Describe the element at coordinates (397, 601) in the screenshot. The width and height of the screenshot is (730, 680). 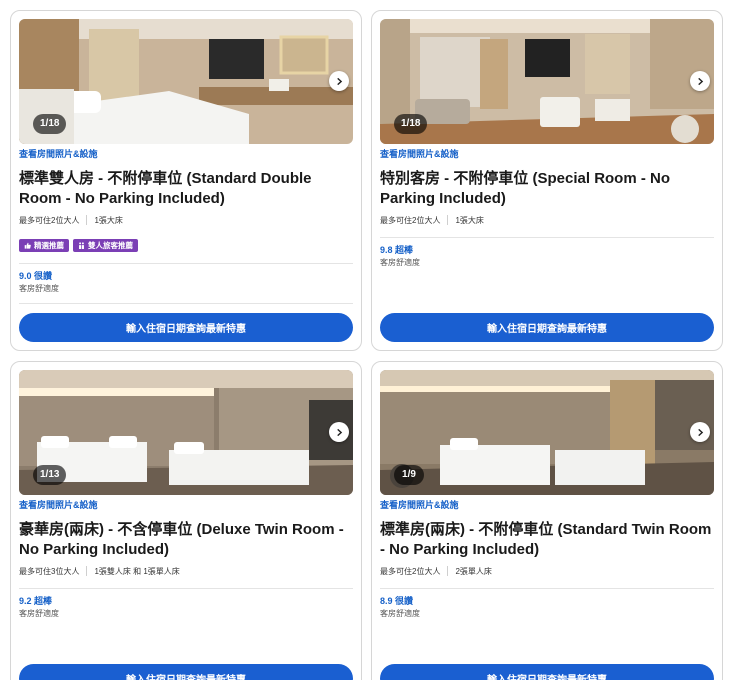
I see `rating-score: 8.9 很讚` at that location.